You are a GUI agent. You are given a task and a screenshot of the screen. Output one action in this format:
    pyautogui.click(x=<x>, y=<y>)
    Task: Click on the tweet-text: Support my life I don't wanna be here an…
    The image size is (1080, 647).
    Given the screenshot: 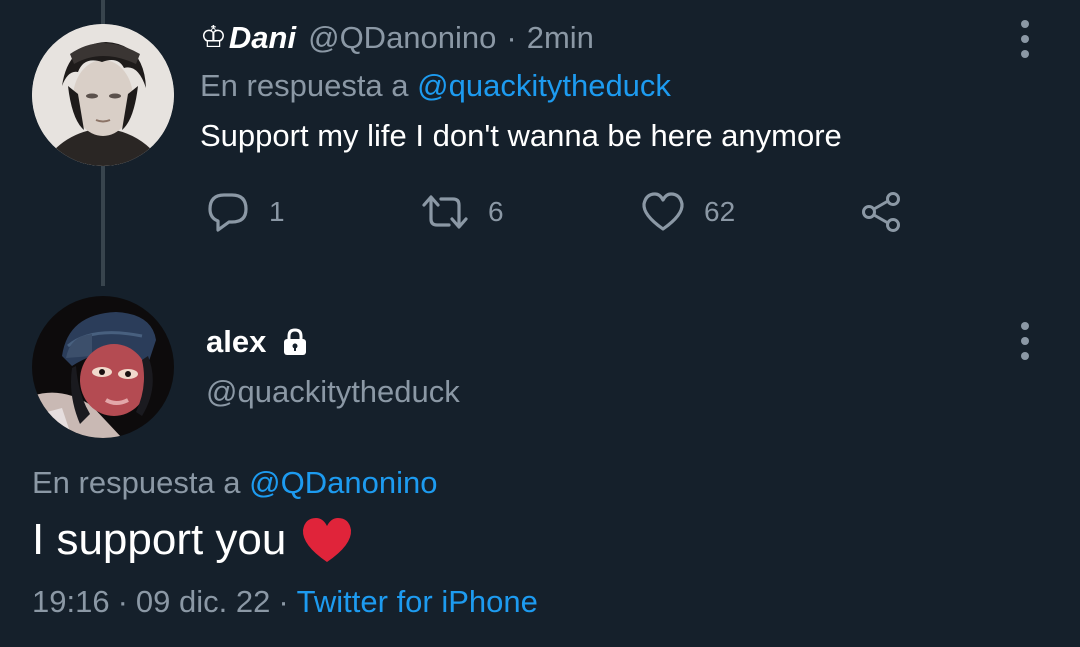 What is the action you would take?
    pyautogui.click(x=521, y=135)
    